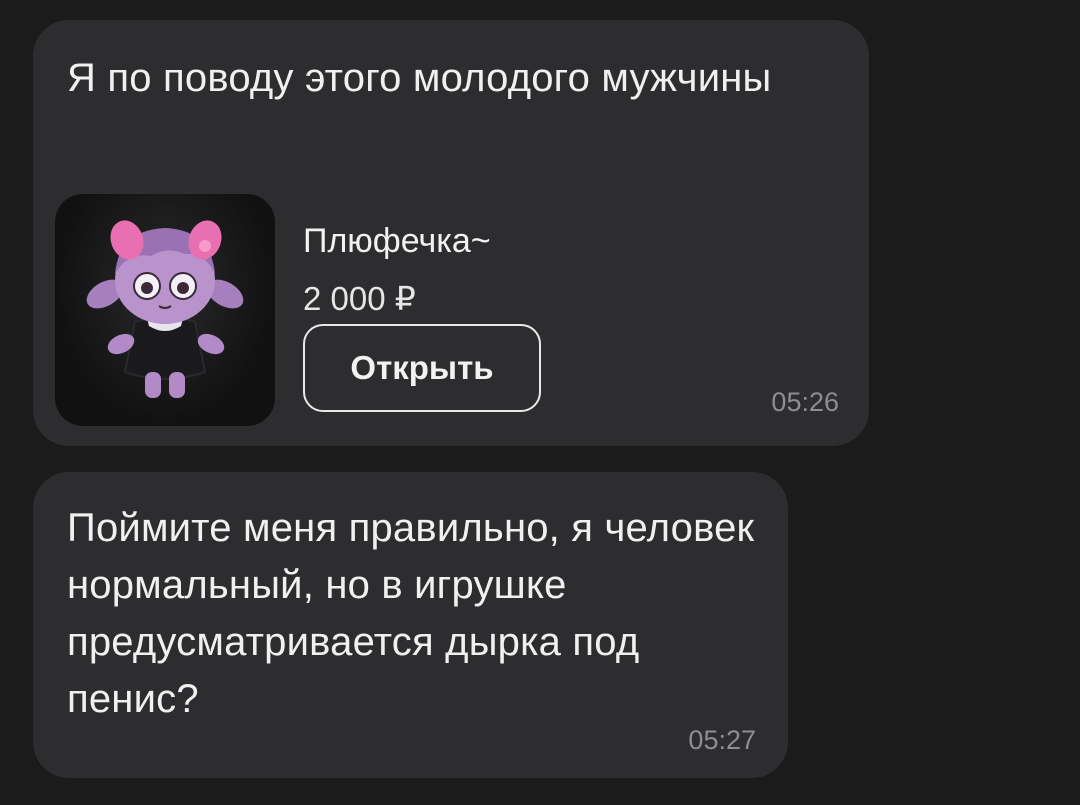 The width and height of the screenshot is (1080, 805). What do you see at coordinates (805, 402) in the screenshot?
I see `message-time: 05:26` at bounding box center [805, 402].